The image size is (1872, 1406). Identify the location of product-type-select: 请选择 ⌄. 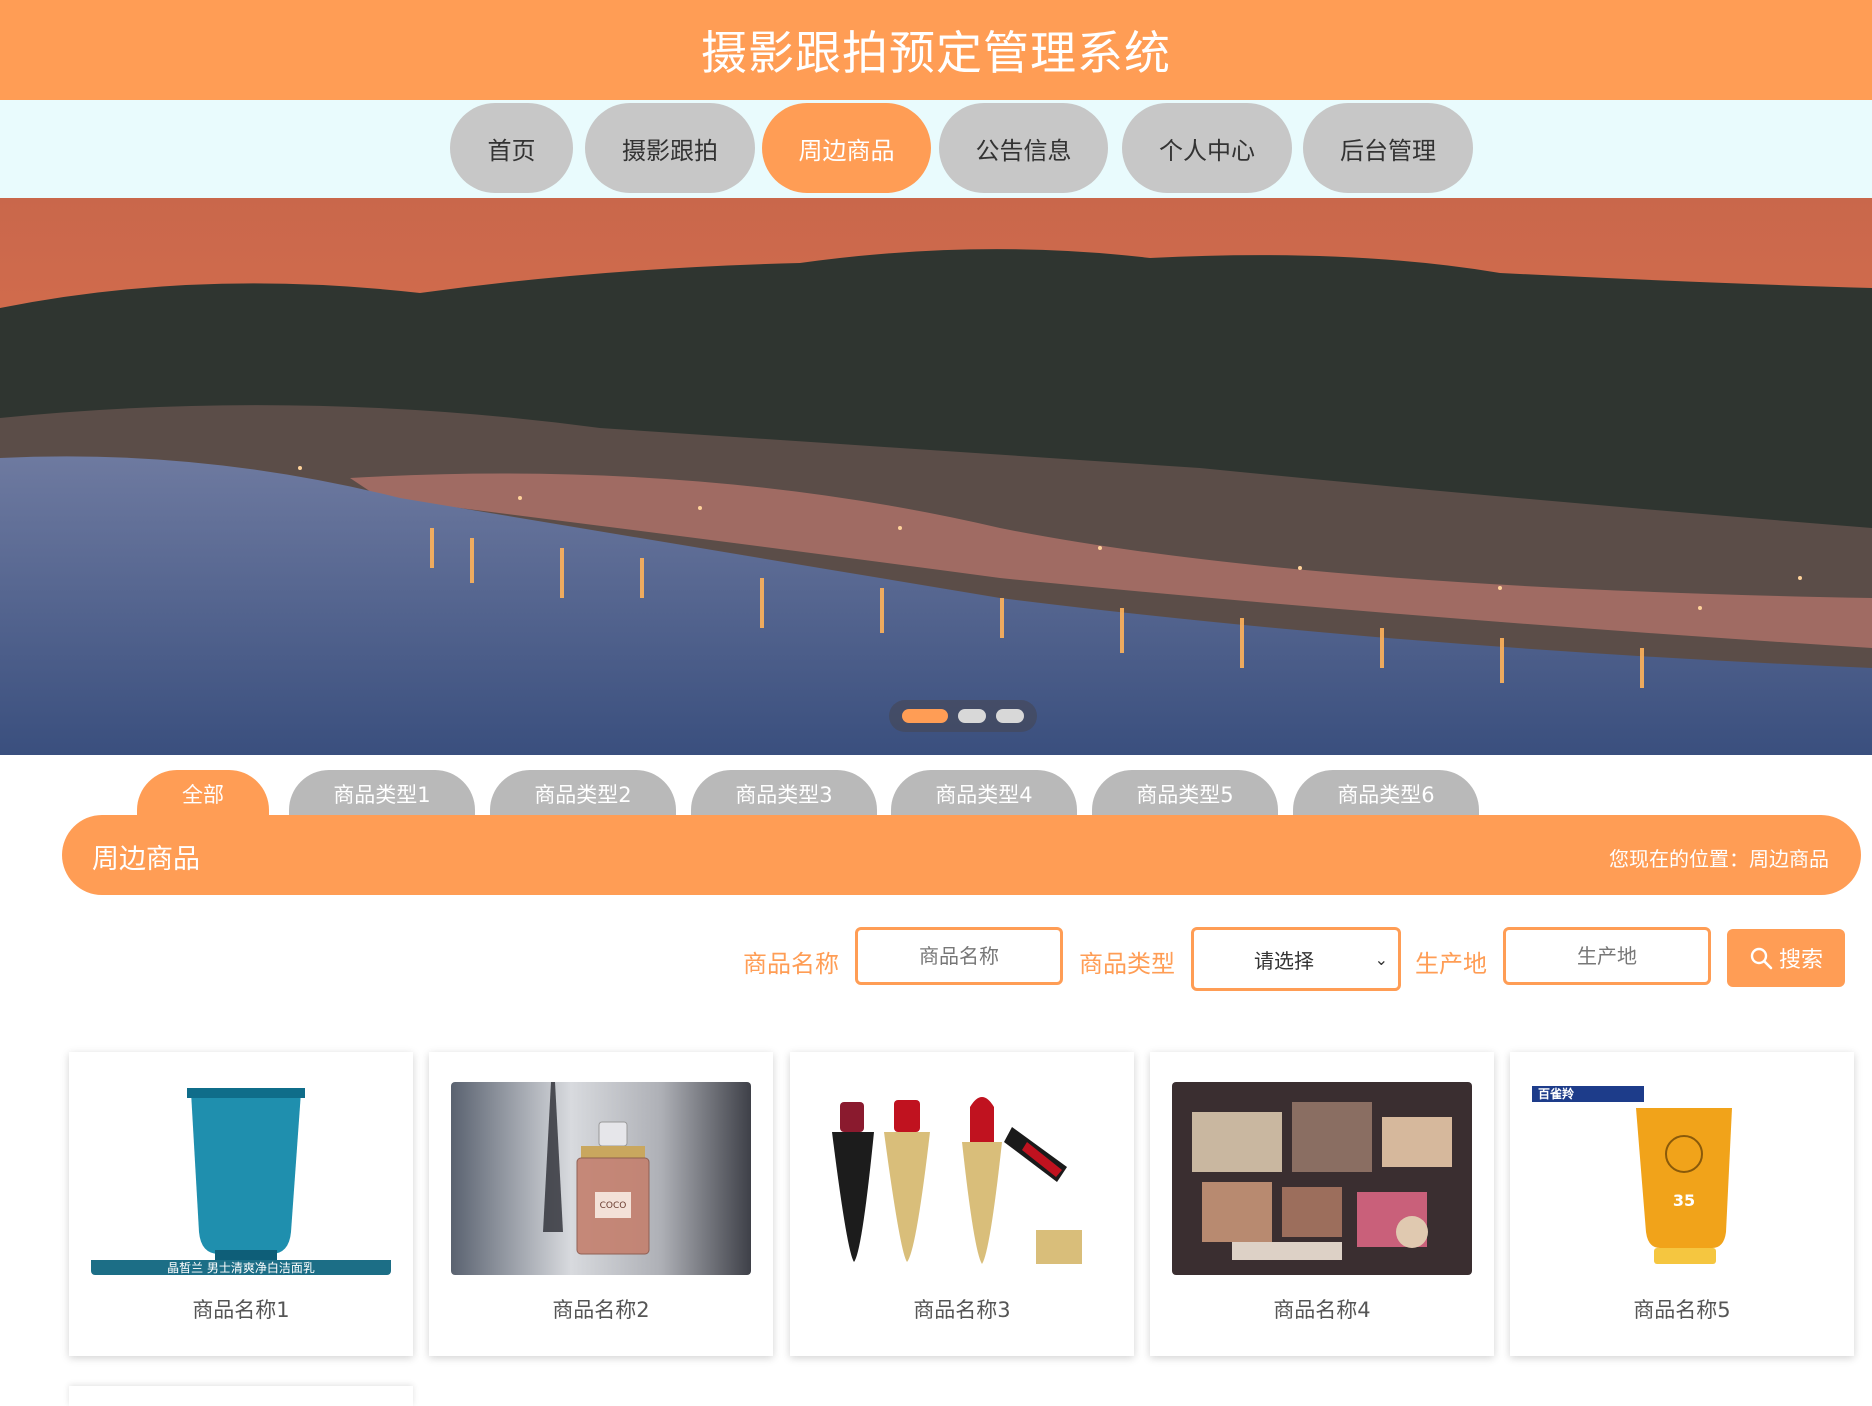
(1296, 959).